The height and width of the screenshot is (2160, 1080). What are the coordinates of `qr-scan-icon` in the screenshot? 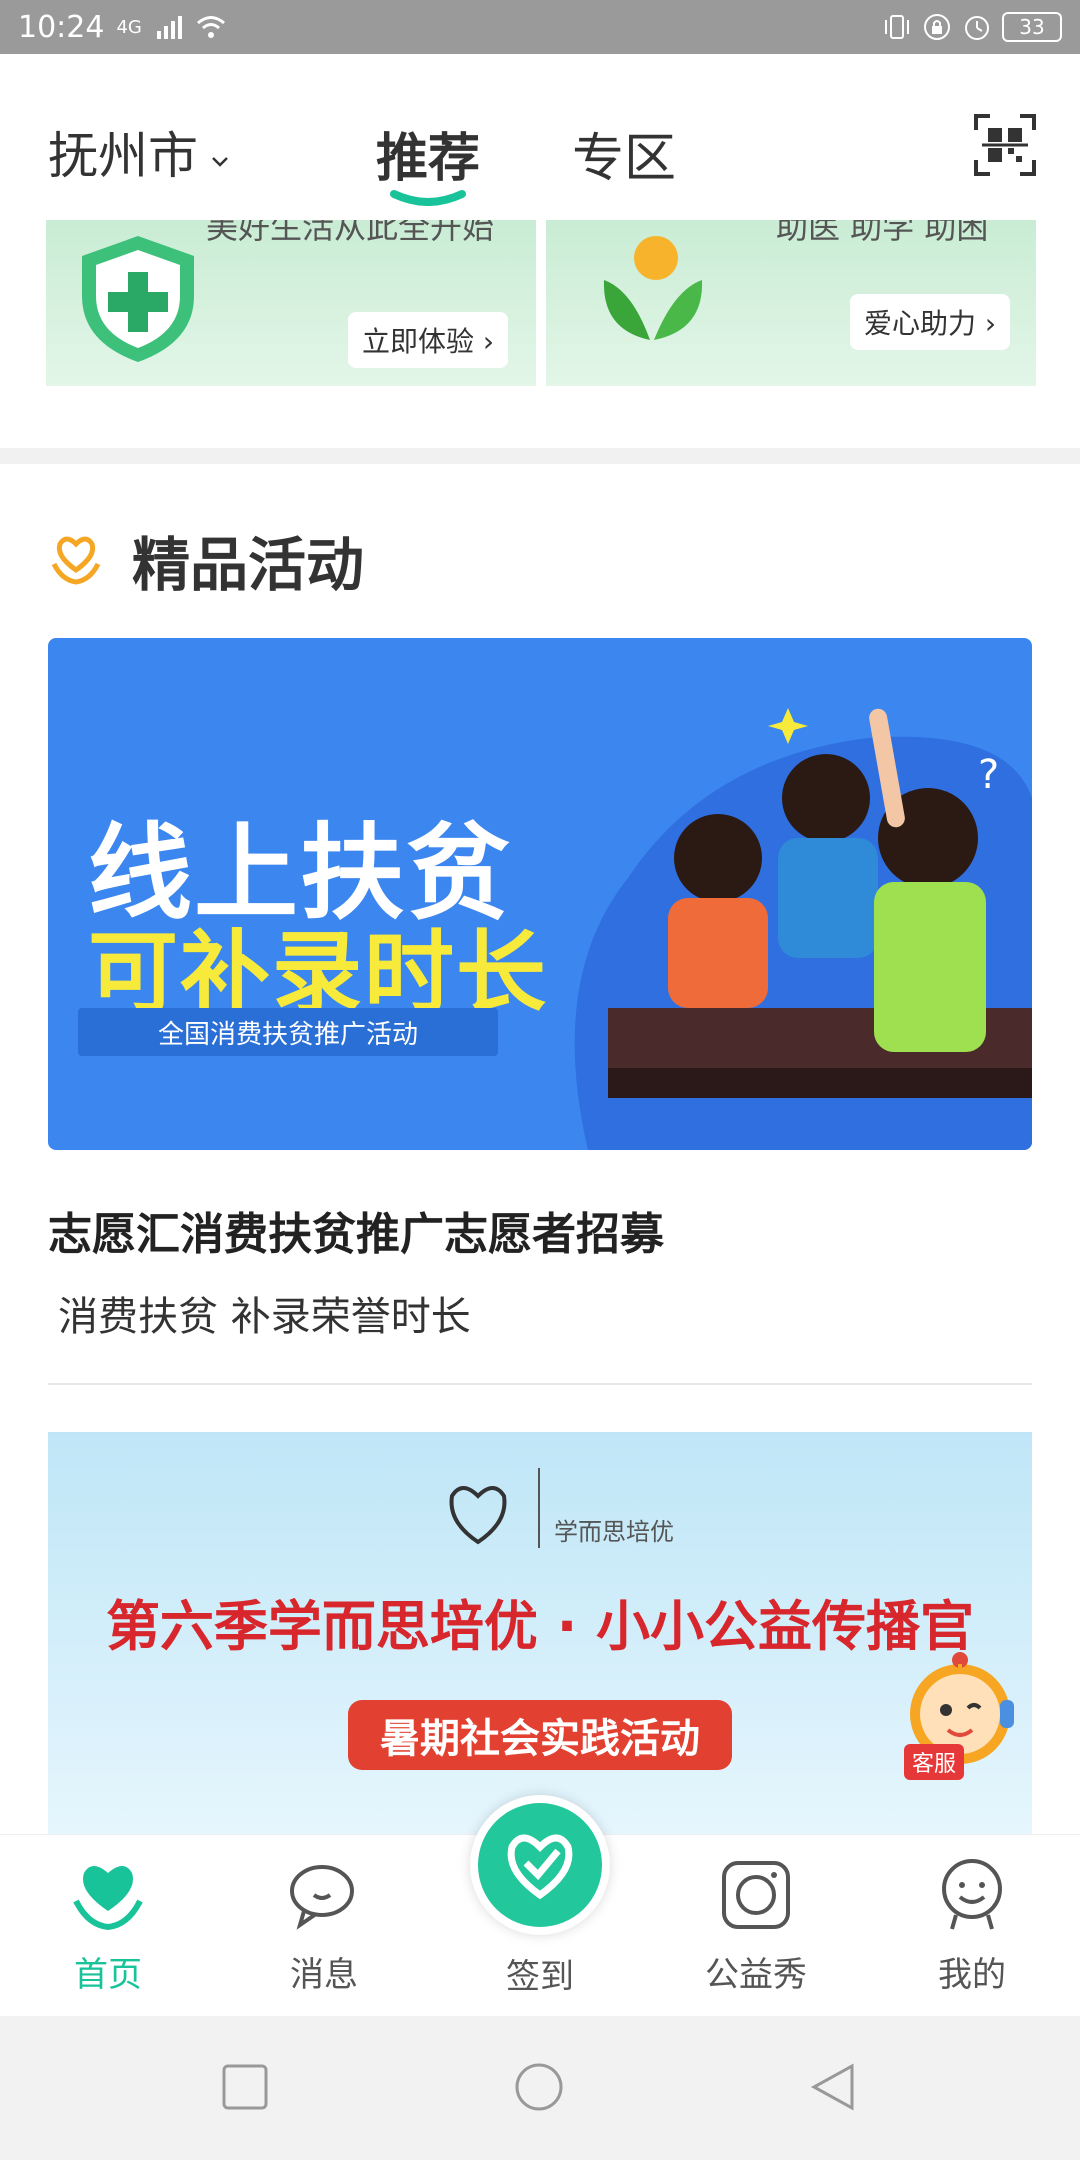 It's located at (1005, 145).